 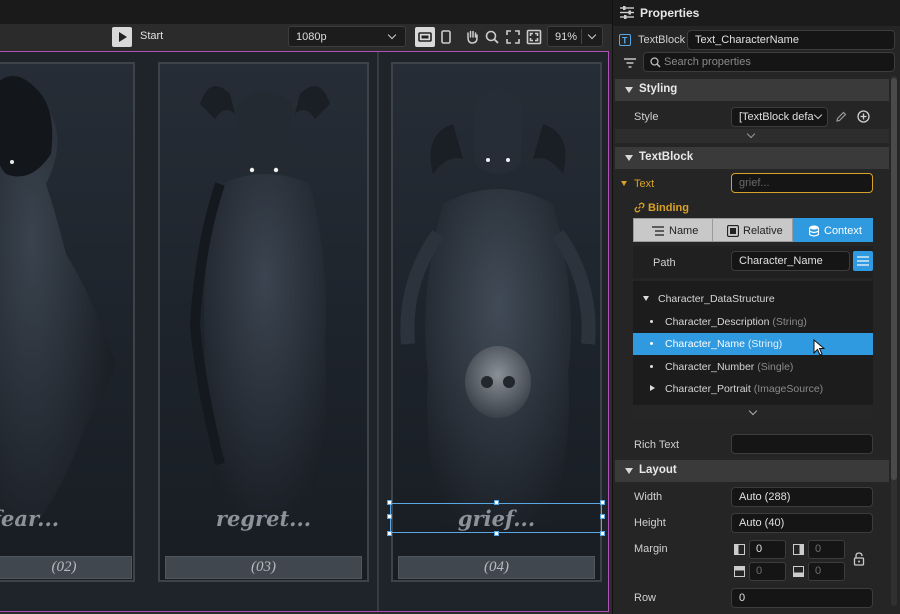 I want to click on tree-item-selected: Character_Name (String), so click(x=753, y=344).